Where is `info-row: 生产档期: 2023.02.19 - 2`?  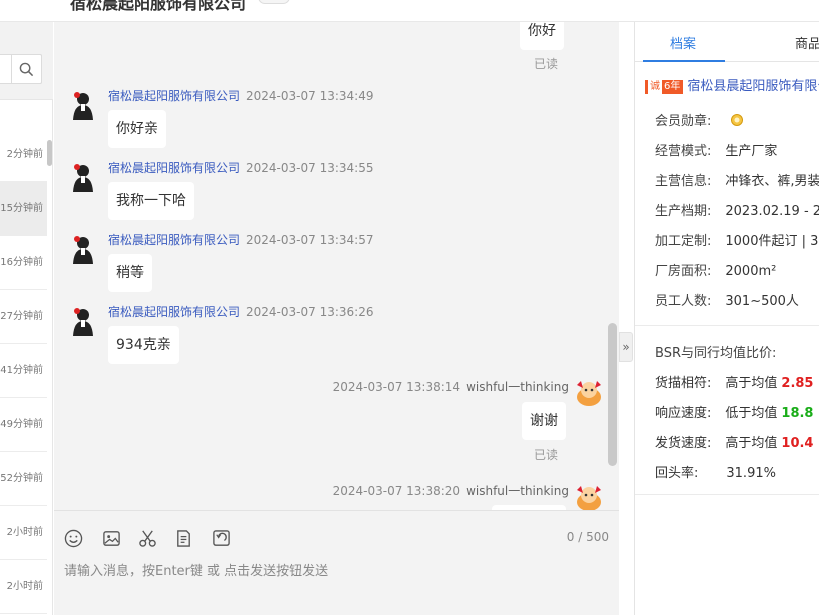 info-row: 生产档期: 2023.02.19 - 2 is located at coordinates (737, 211).